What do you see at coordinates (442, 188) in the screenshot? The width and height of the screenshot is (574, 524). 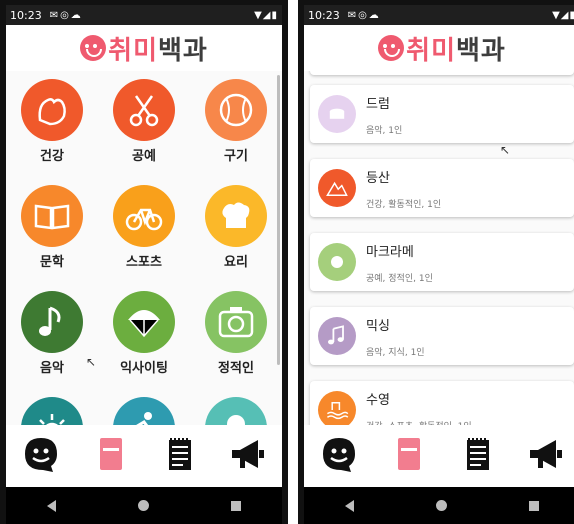 I see `list-item: 등산건강, 활동적인, 1인` at bounding box center [442, 188].